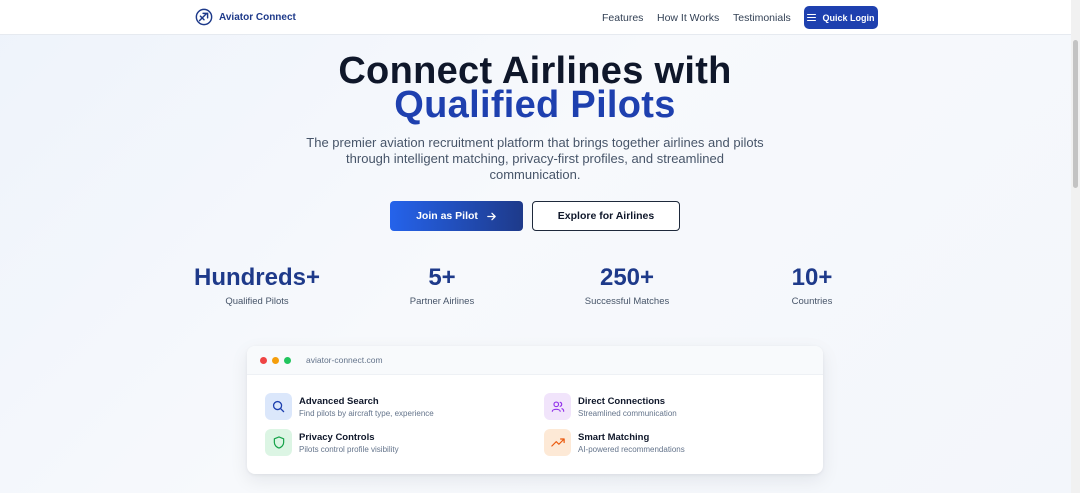 The width and height of the screenshot is (1080, 493). I want to click on stat-label: Successful Matches, so click(627, 301).